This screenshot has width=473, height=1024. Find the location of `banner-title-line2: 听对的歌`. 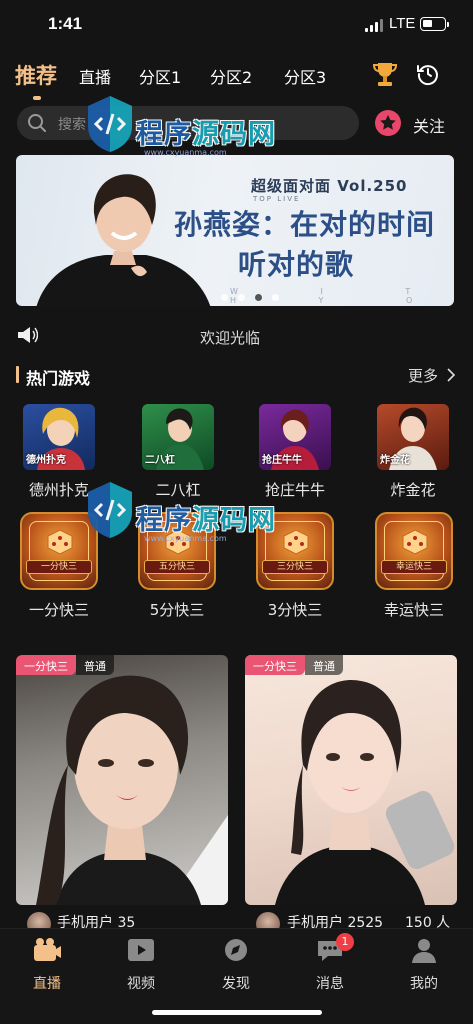

banner-title-line2: 听对的歌 is located at coordinates (296, 264).